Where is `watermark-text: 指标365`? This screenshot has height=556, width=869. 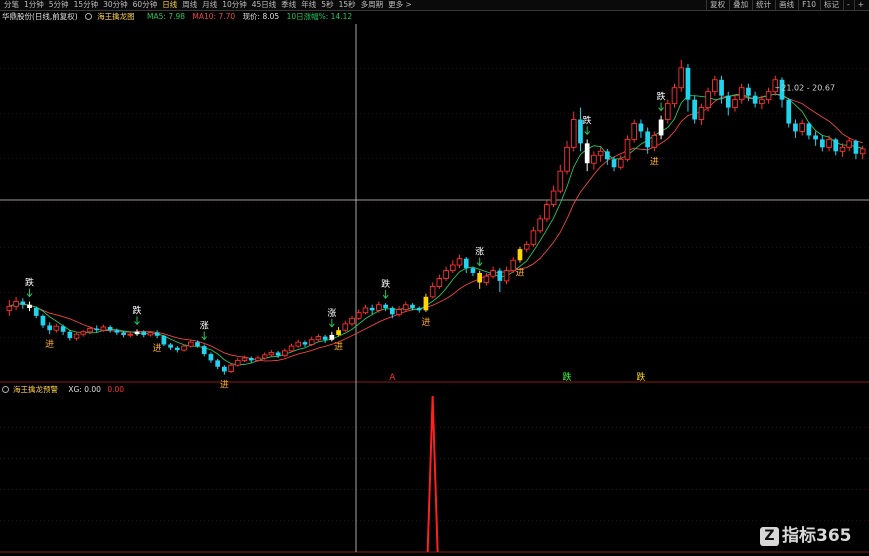 watermark-text: 指标365 is located at coordinates (817, 536).